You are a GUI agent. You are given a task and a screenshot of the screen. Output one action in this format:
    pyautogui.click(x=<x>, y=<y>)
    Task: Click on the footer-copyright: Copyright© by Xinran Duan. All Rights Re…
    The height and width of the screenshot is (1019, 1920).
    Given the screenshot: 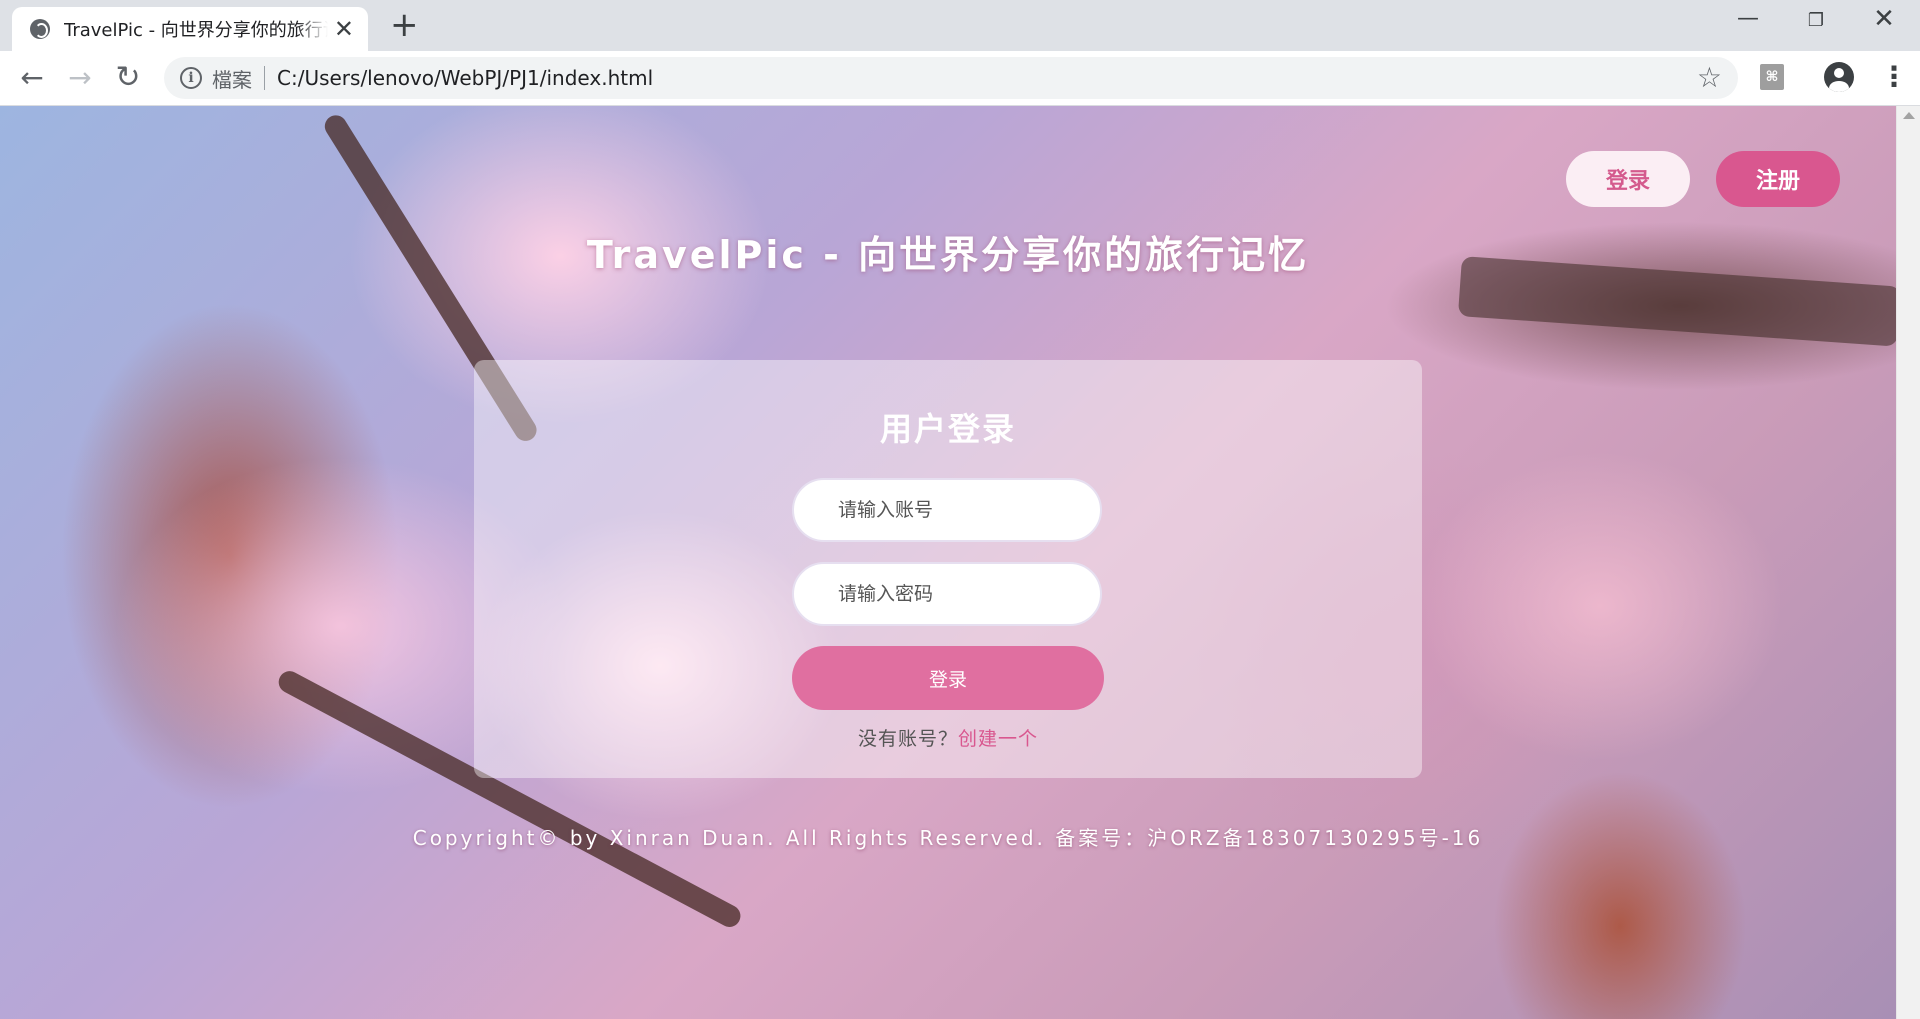 What is the action you would take?
    pyautogui.click(x=948, y=838)
    